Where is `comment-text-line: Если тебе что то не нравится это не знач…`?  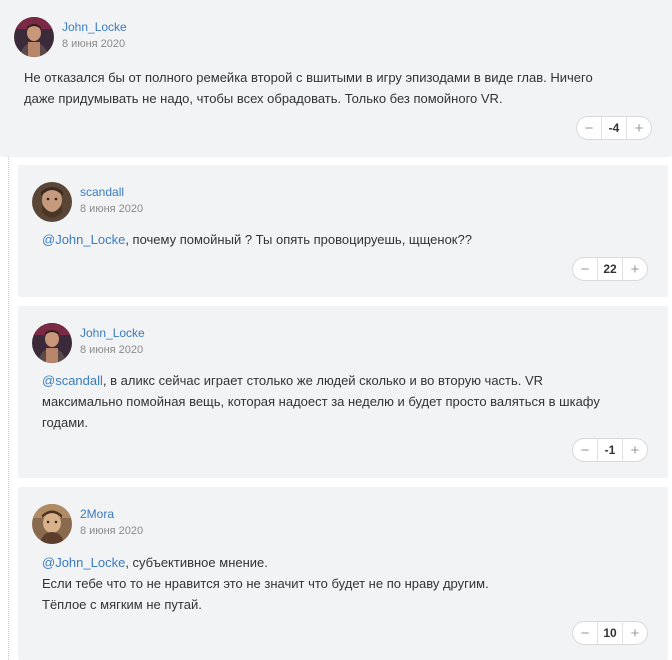
comment-text-line: Если тебе что то не нравится это не знач… is located at coordinates (265, 583).